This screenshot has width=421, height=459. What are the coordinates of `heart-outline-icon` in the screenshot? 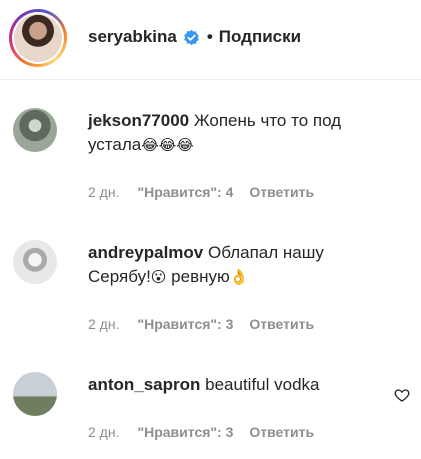 It's located at (402, 395).